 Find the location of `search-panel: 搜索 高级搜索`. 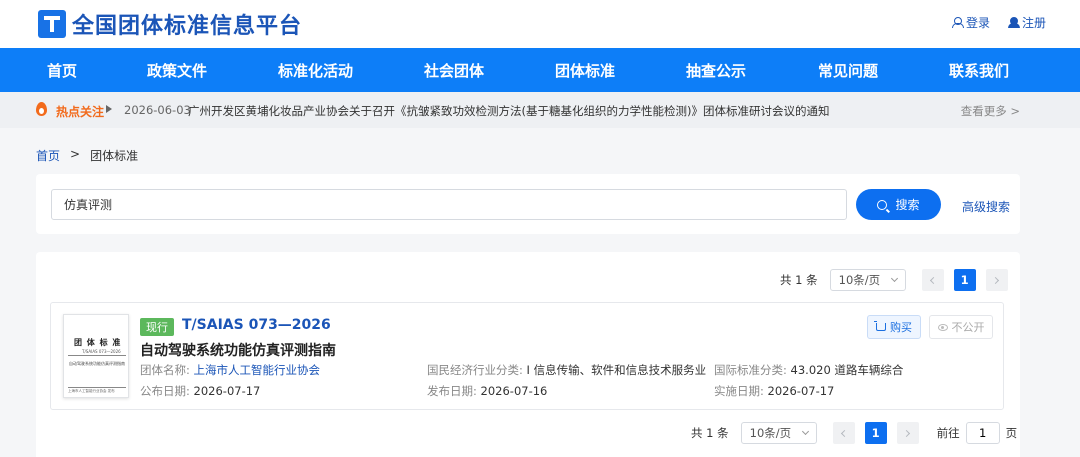

search-panel: 搜索 高级搜索 is located at coordinates (528, 204).